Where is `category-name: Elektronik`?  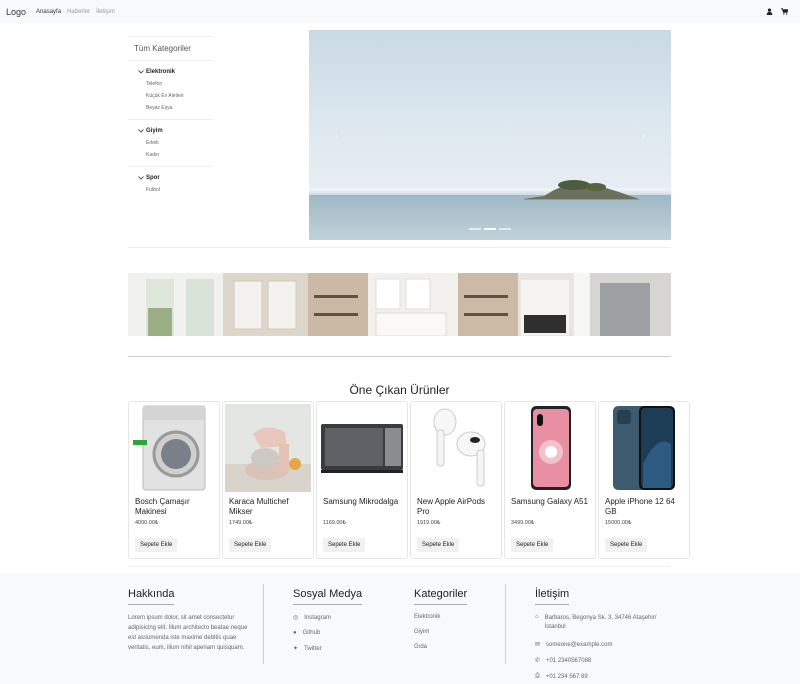 category-name: Elektronik is located at coordinates (161, 72).